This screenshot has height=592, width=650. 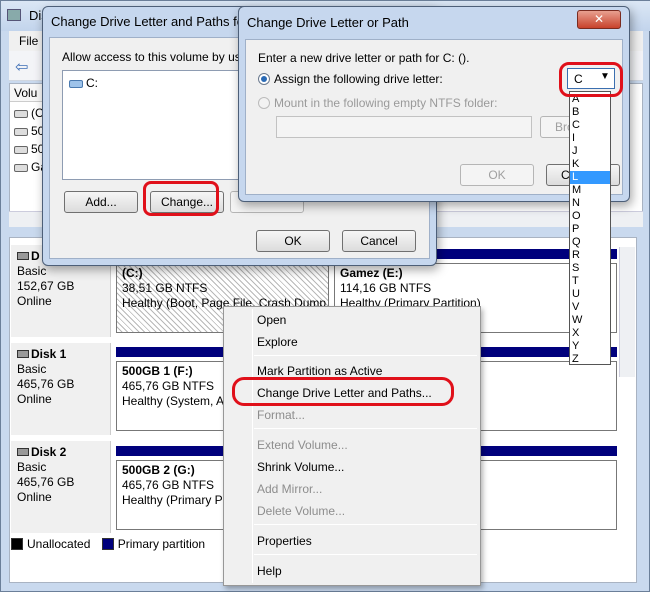 I want to click on drive-letter-option: U, so click(x=590, y=294).